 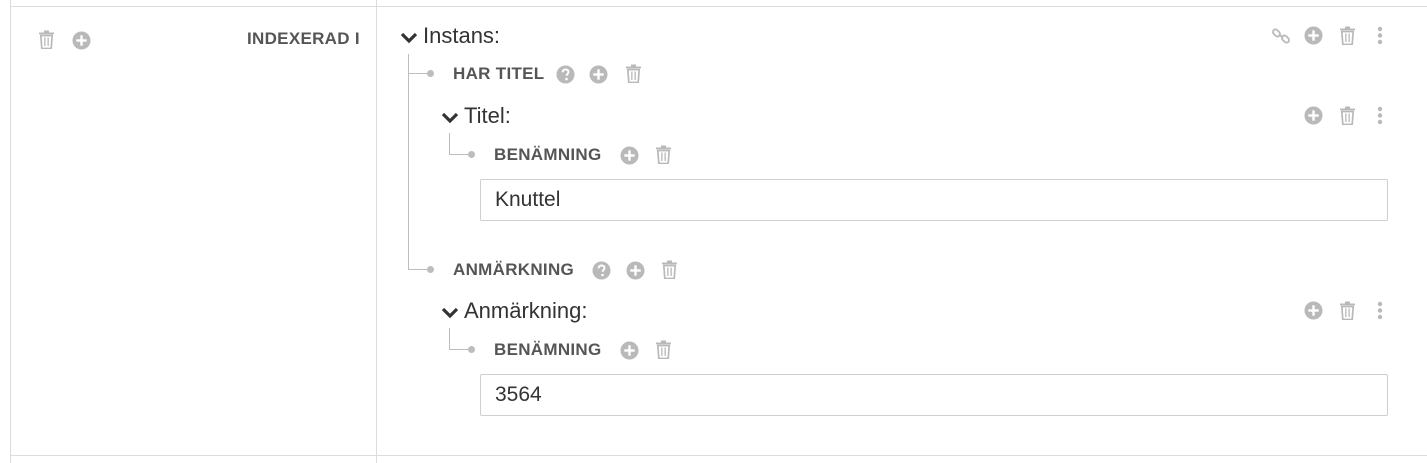 What do you see at coordinates (934, 200) in the screenshot?
I see `benamning-text-field: Knuttel` at bounding box center [934, 200].